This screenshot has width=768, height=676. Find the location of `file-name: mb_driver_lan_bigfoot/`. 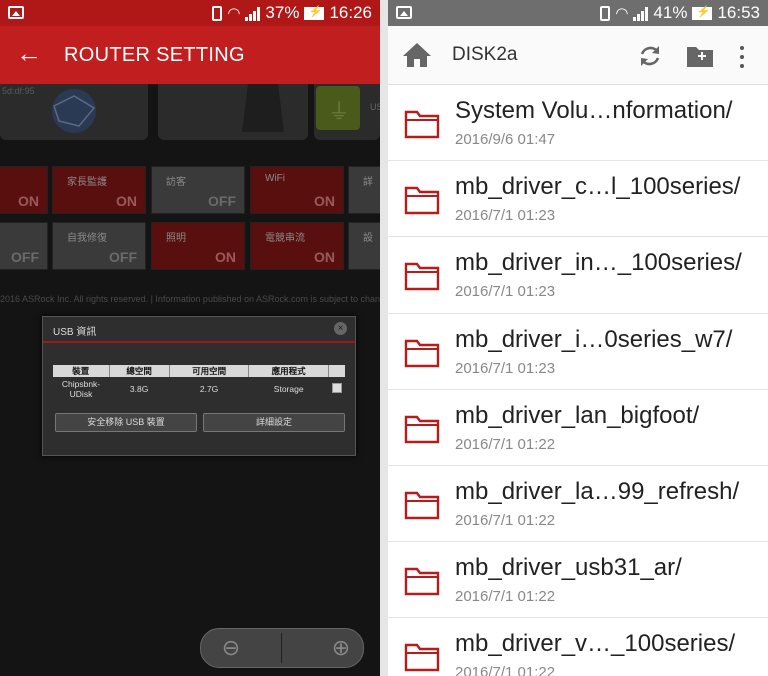

file-name: mb_driver_lan_bigfoot/ is located at coordinates (577, 415).